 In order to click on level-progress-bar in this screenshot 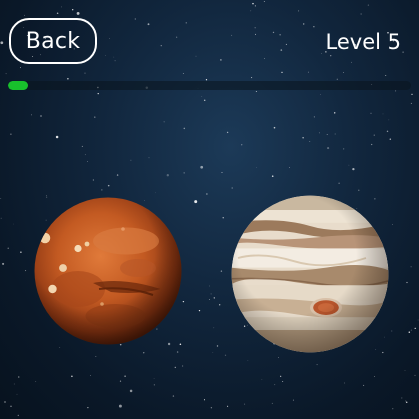, I will do `click(209, 85)`.